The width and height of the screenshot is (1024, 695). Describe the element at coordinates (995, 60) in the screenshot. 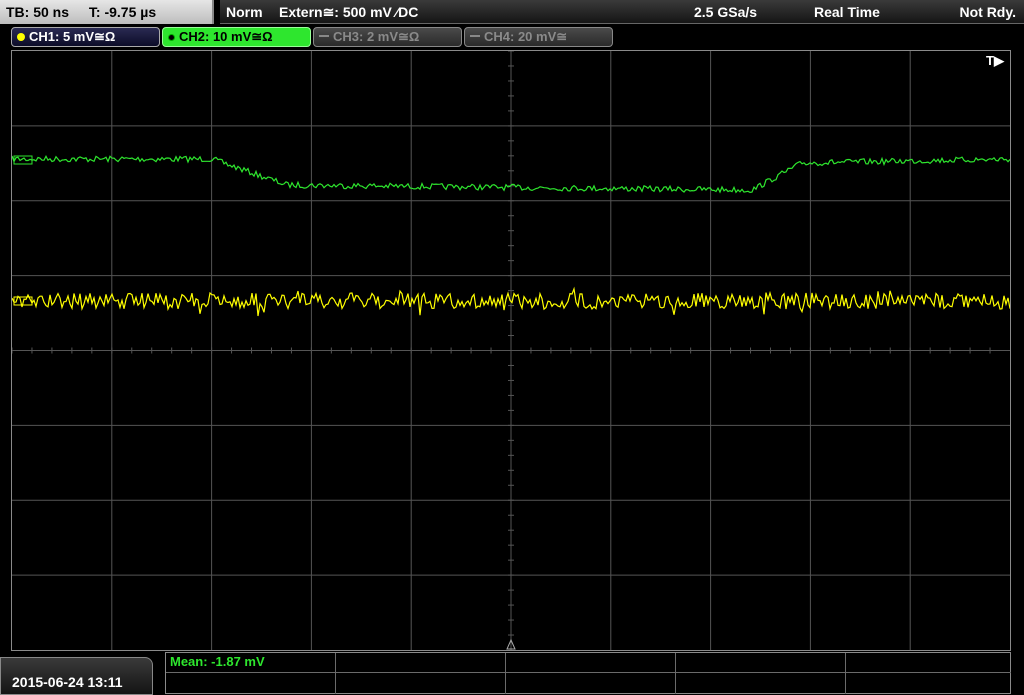

I see `trigger-position-icon: T▶` at that location.